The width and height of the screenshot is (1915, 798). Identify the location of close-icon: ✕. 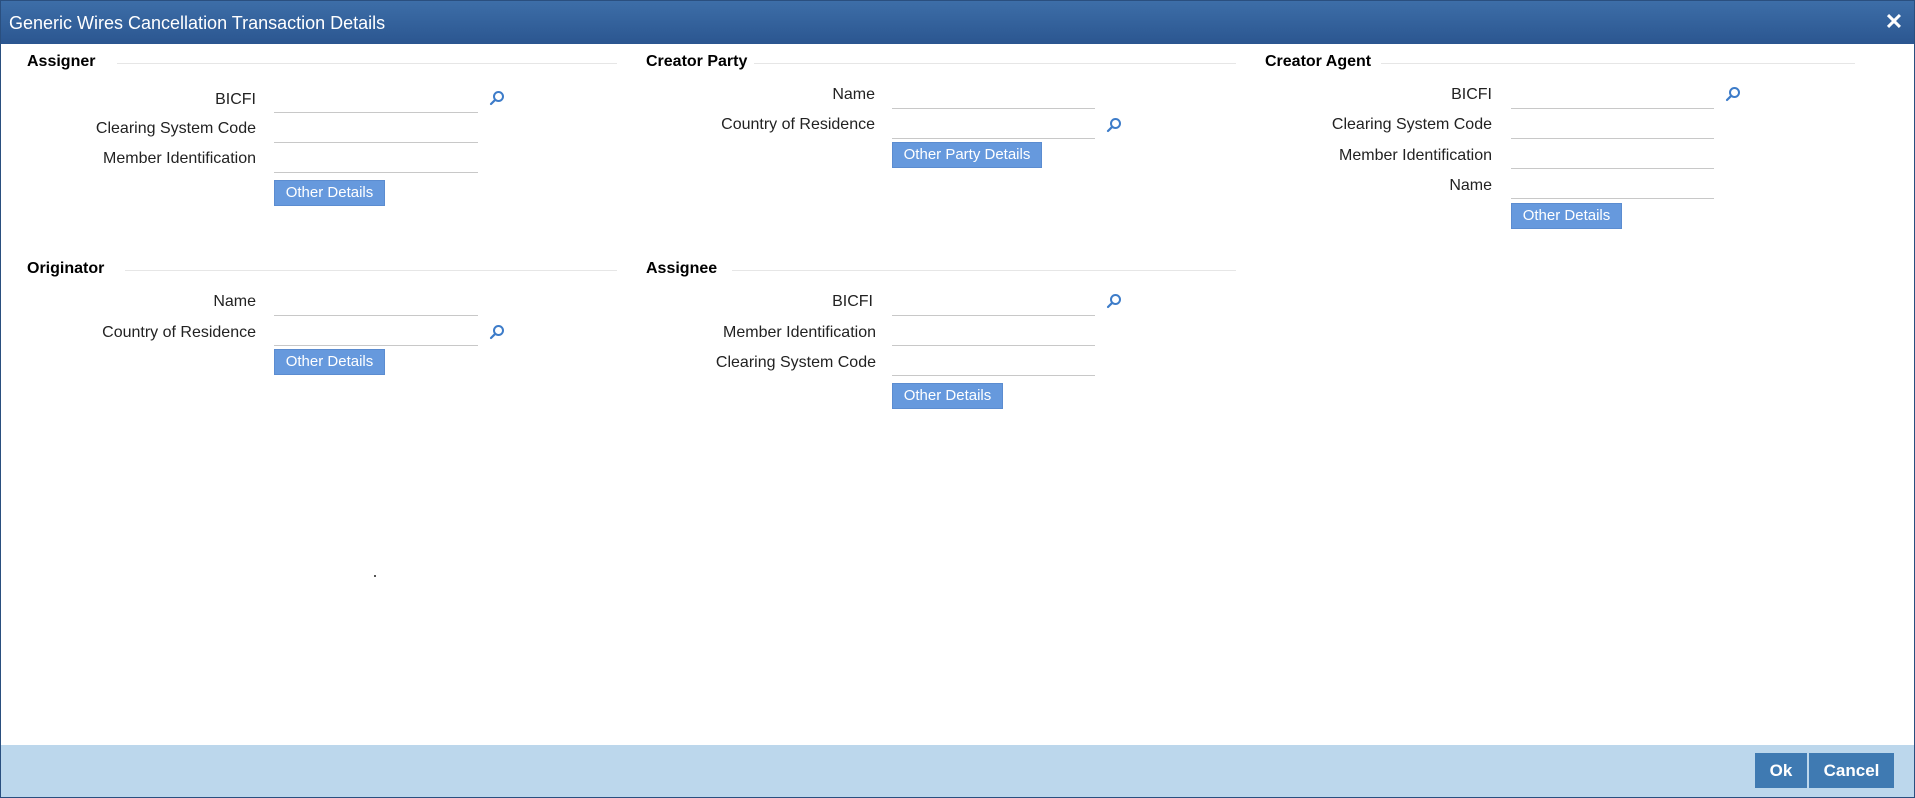
(1894, 22).